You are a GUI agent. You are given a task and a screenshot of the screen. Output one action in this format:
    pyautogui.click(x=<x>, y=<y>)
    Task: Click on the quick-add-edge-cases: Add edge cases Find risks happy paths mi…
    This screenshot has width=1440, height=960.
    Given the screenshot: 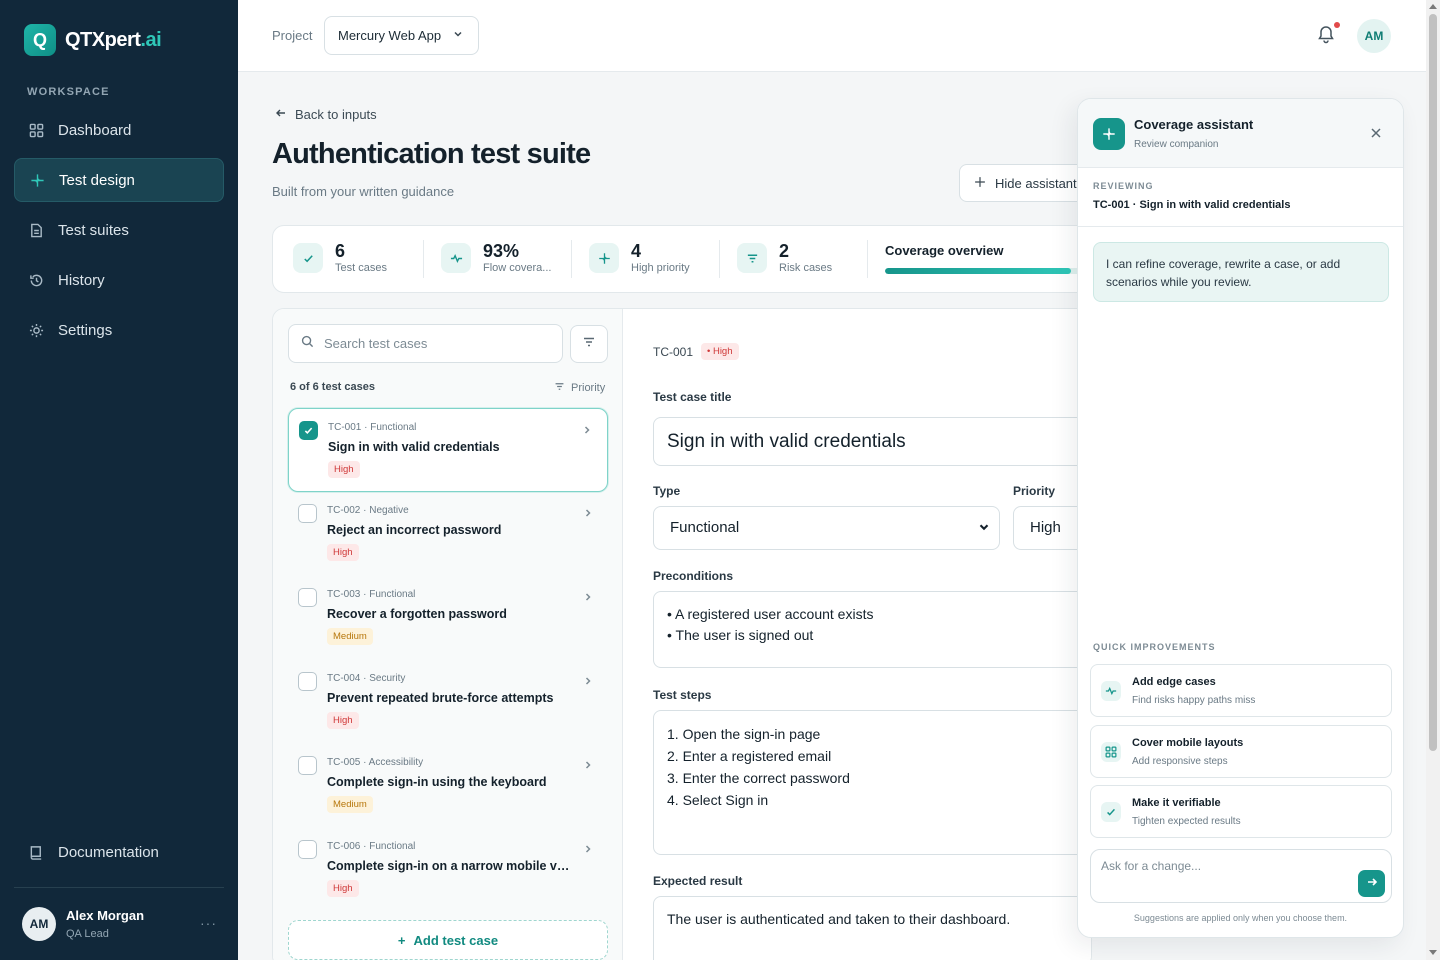 What is the action you would take?
    pyautogui.click(x=1241, y=690)
    